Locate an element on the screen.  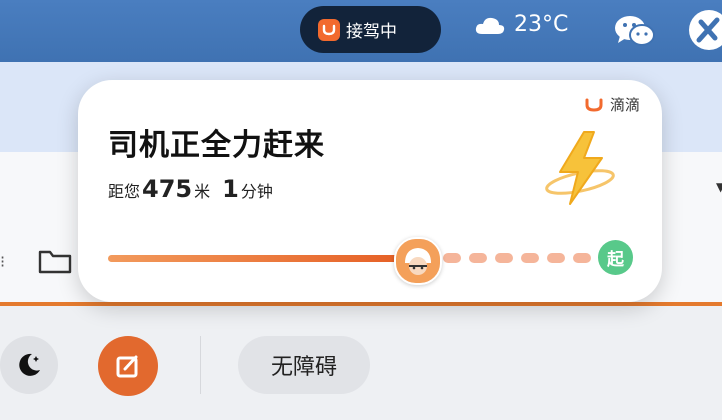
weather-widget: 23°C is located at coordinates (521, 24).